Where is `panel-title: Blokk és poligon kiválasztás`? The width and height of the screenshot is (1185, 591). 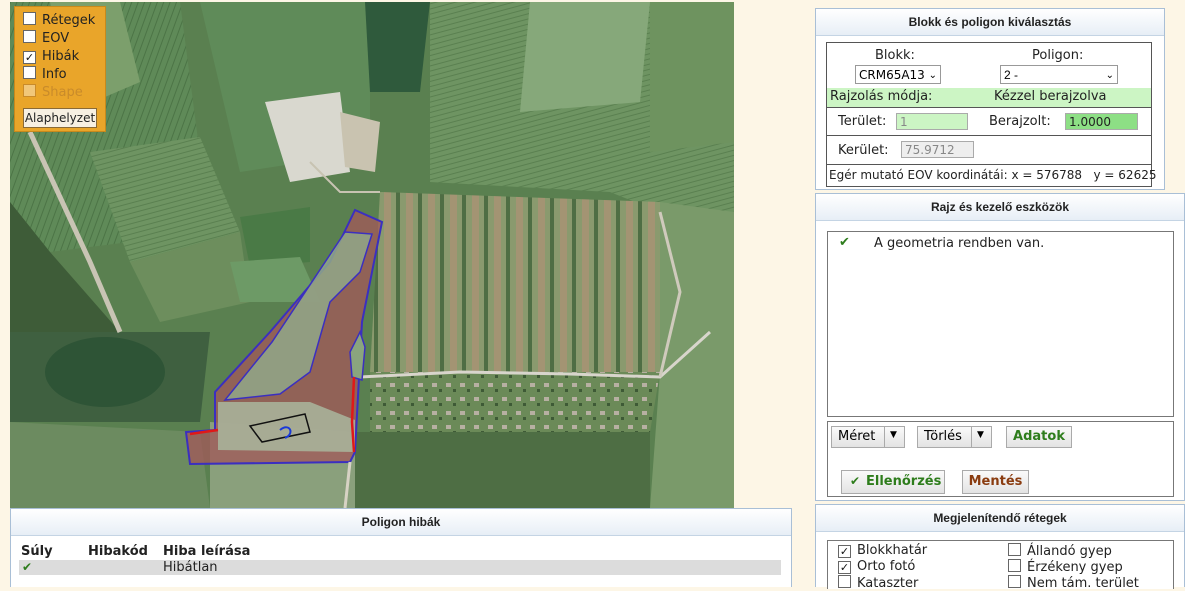 panel-title: Blokk és poligon kiválasztás is located at coordinates (990, 22).